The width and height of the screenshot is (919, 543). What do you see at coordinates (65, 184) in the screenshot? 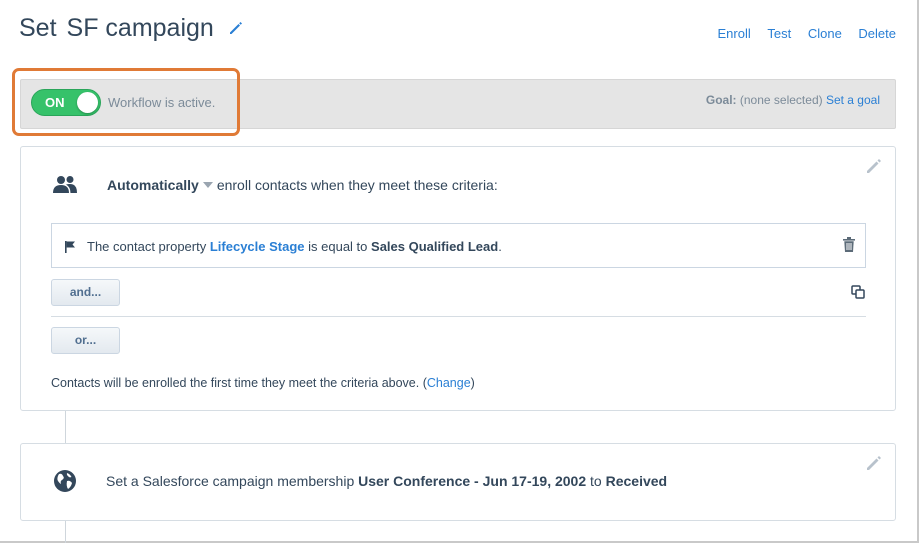
I see `contacts-icon` at bounding box center [65, 184].